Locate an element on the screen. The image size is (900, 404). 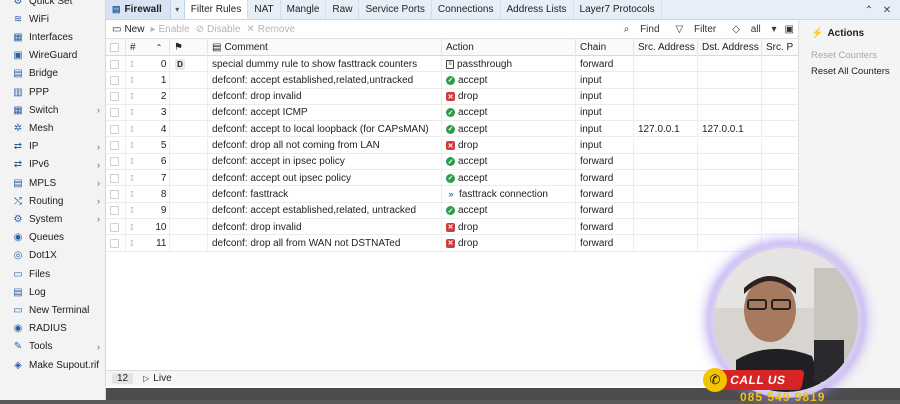
tab-raw: Raw is located at coordinates (343, 9).